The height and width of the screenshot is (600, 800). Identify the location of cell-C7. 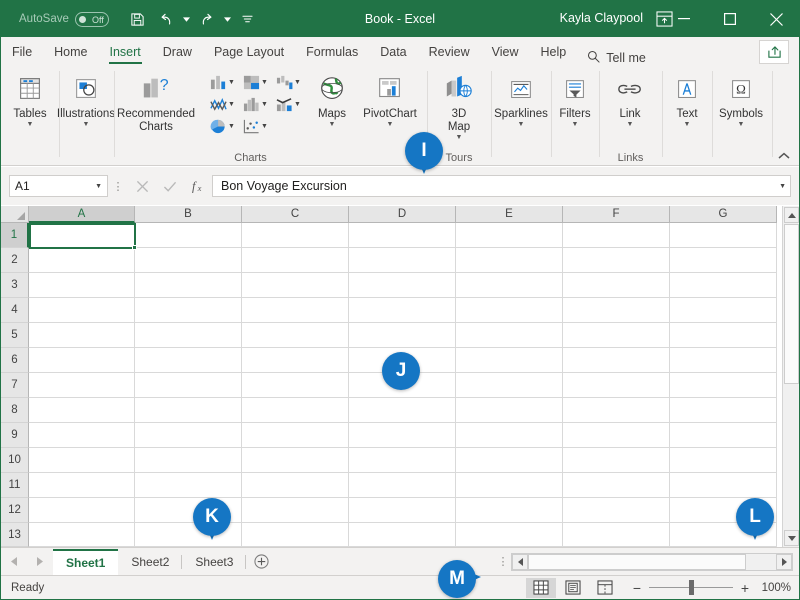
(295, 385).